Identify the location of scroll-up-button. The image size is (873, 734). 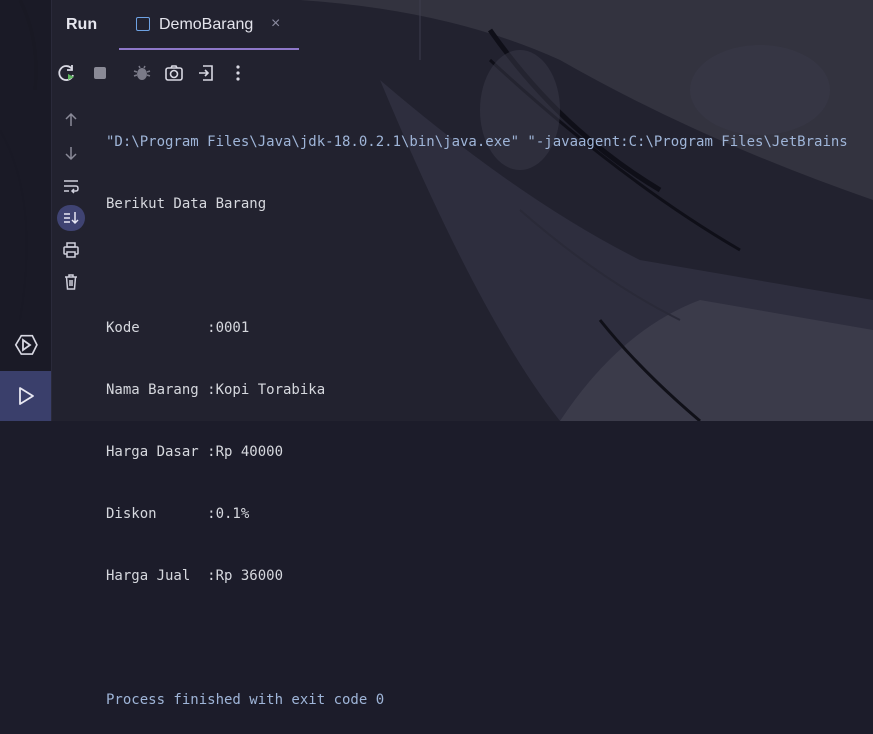
(71, 120).